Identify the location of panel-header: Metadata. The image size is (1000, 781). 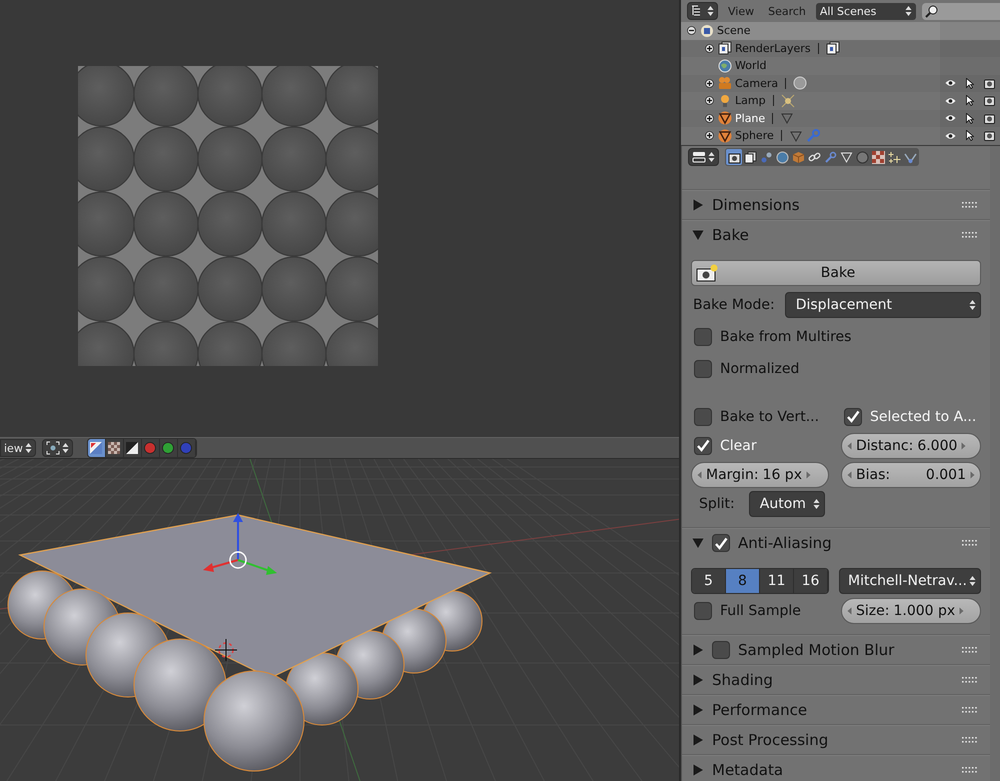
(836, 767).